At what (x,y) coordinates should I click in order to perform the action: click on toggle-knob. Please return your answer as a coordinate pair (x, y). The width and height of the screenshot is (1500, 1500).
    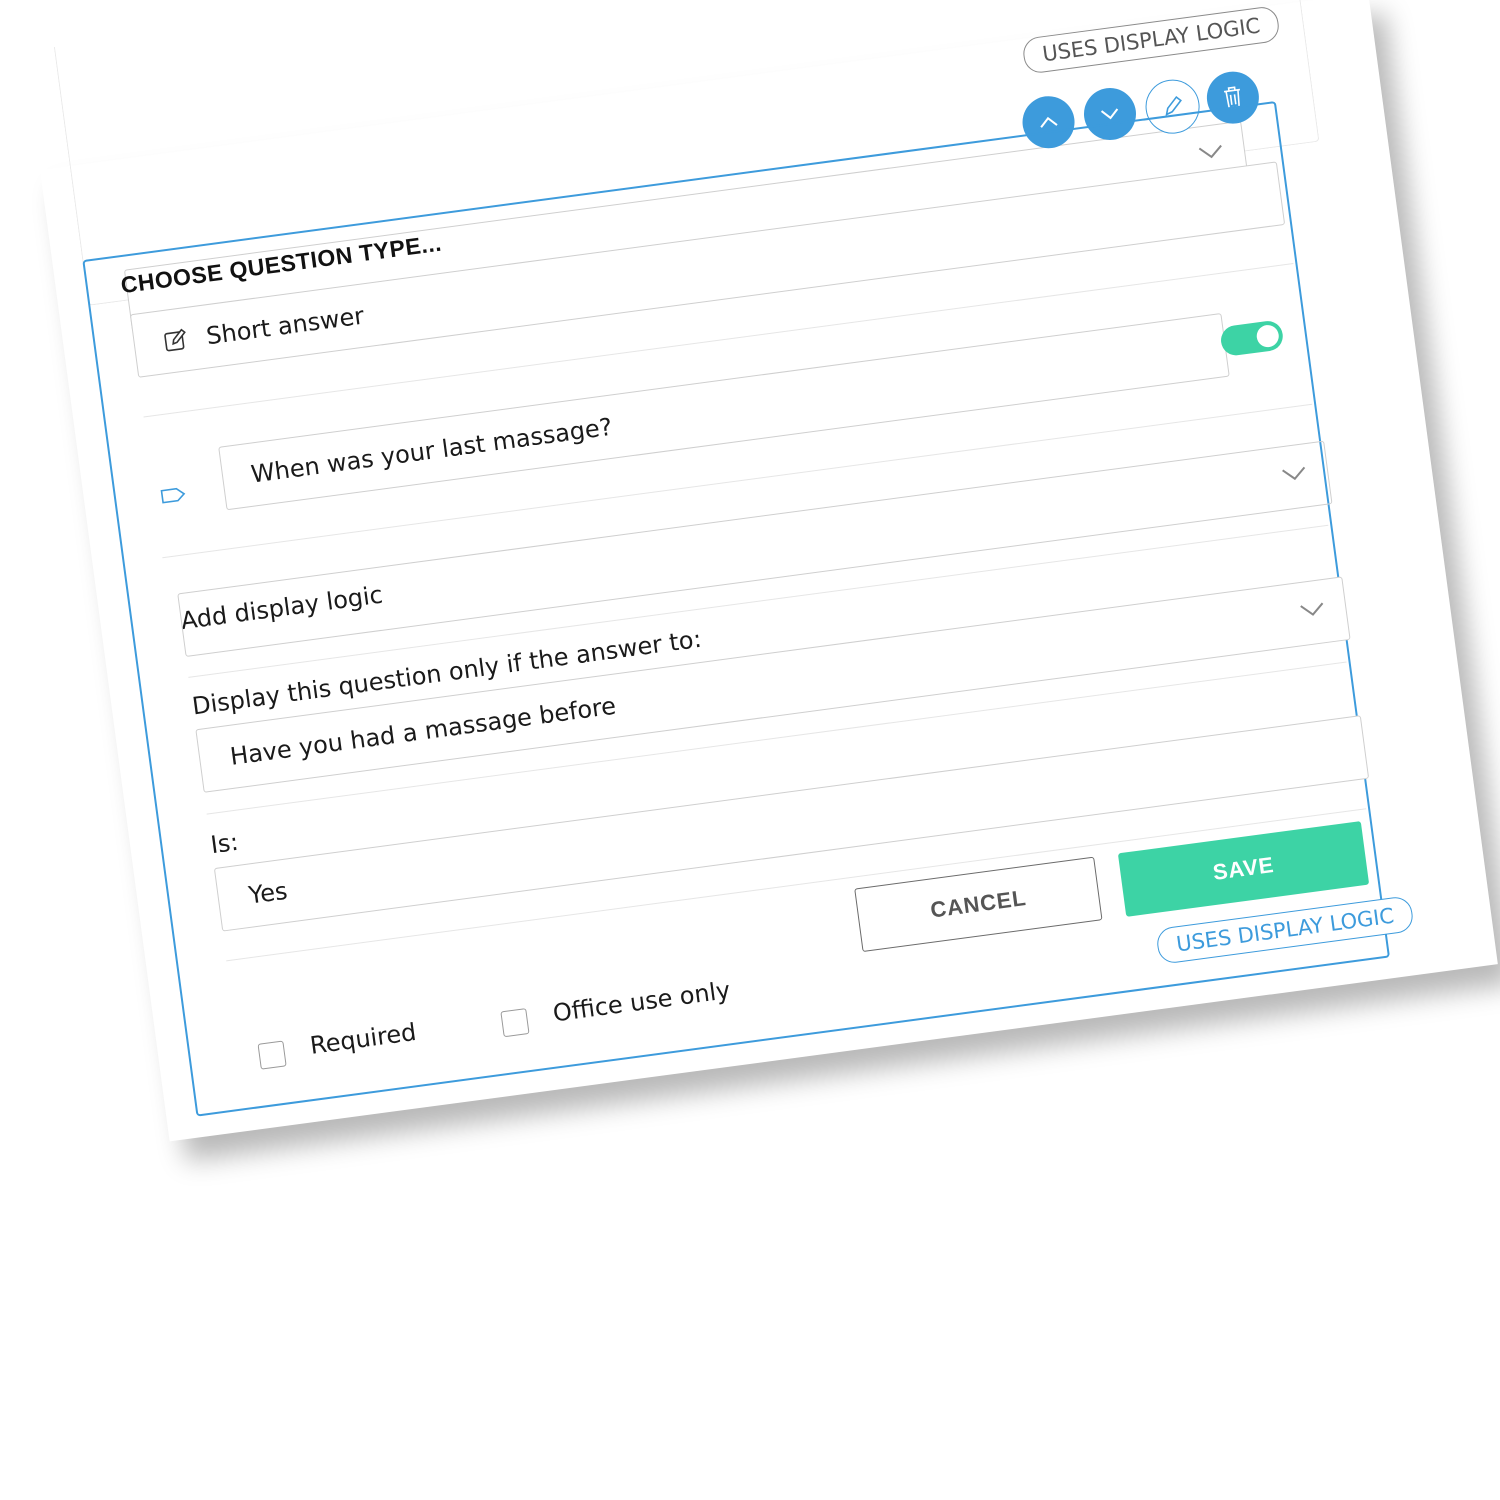
    Looking at the image, I should click on (1268, 336).